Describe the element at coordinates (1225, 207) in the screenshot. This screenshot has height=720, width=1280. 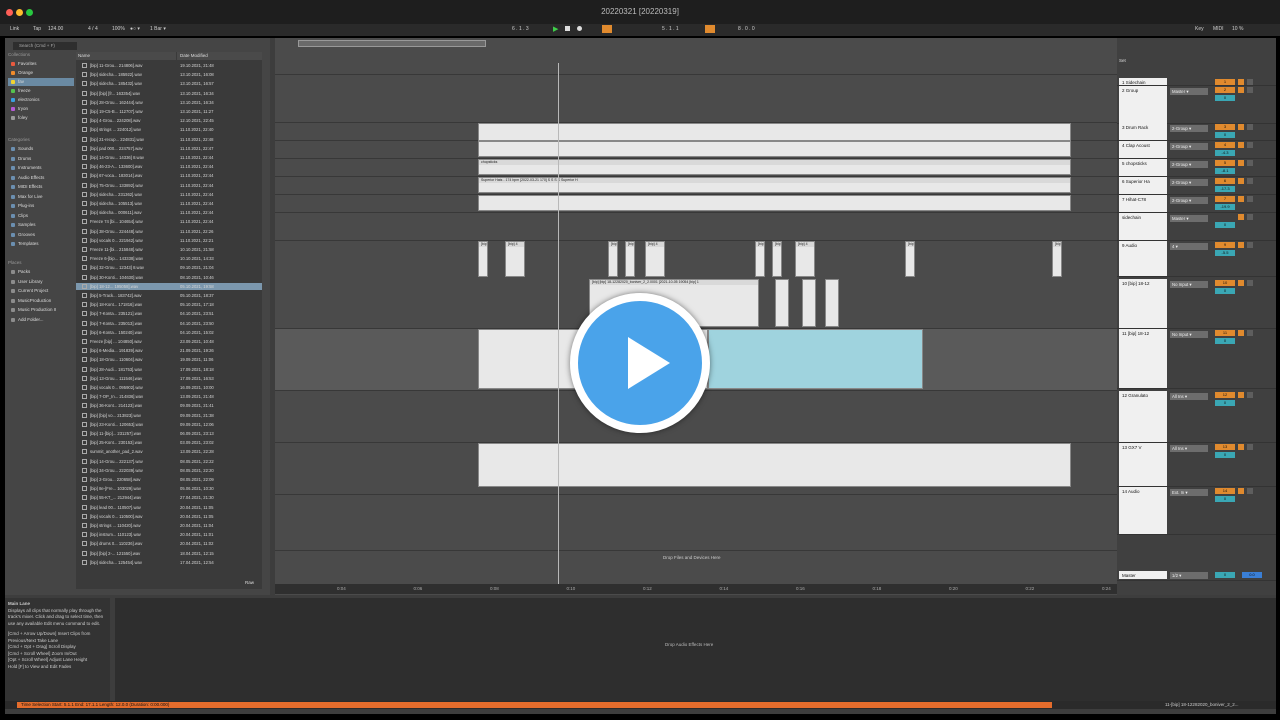
I see `volume-field: -19.9` at that location.